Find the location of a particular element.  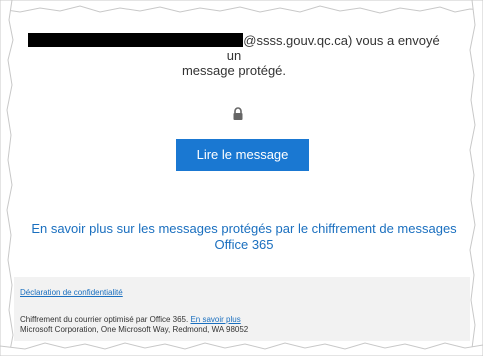

read-message-button: Lire le message is located at coordinates (242, 155).